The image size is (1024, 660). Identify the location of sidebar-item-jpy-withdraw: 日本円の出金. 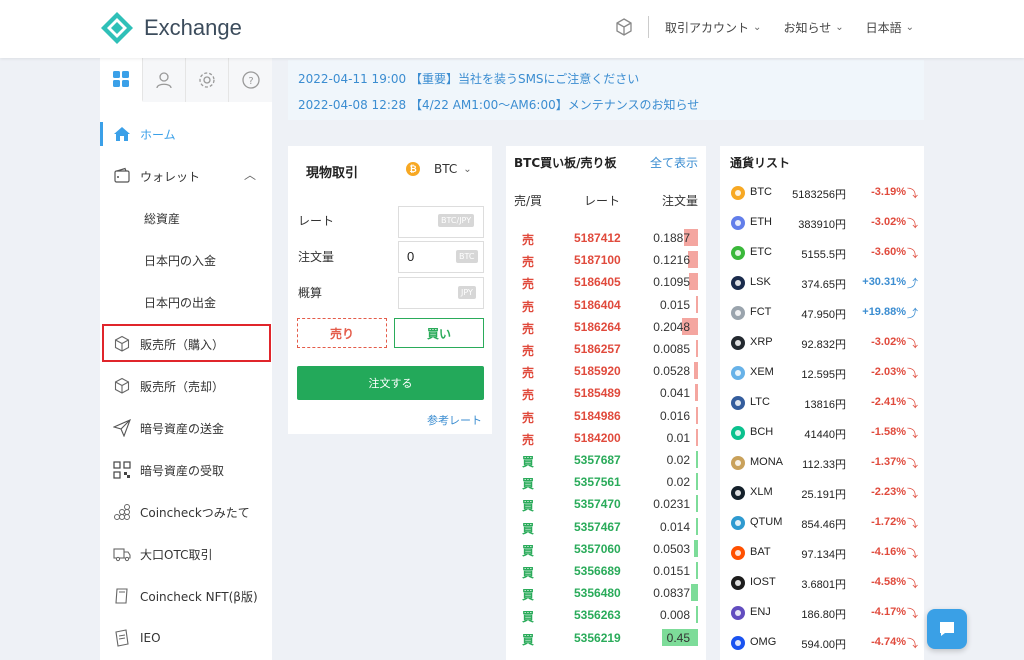
(186, 302).